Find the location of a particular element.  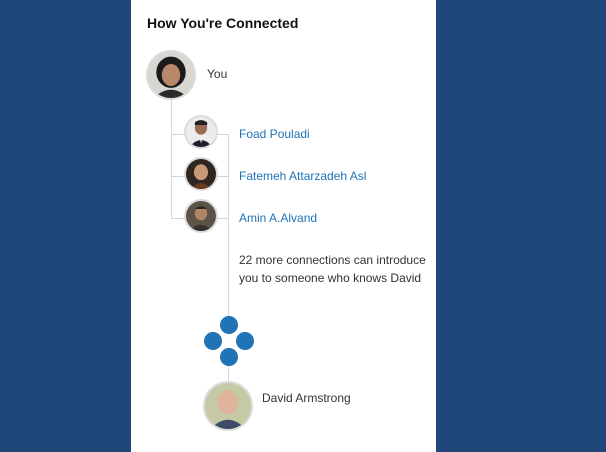

panel-title: How You're Connected is located at coordinates (223, 23).